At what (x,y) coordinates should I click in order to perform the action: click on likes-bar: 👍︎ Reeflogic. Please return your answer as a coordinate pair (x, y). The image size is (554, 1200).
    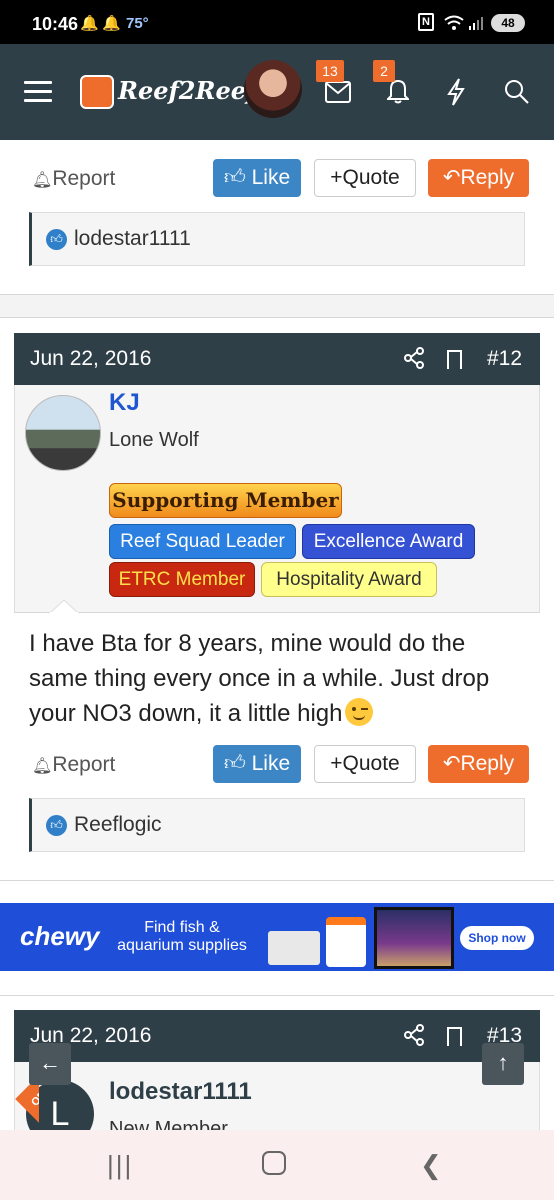
    Looking at the image, I should click on (277, 825).